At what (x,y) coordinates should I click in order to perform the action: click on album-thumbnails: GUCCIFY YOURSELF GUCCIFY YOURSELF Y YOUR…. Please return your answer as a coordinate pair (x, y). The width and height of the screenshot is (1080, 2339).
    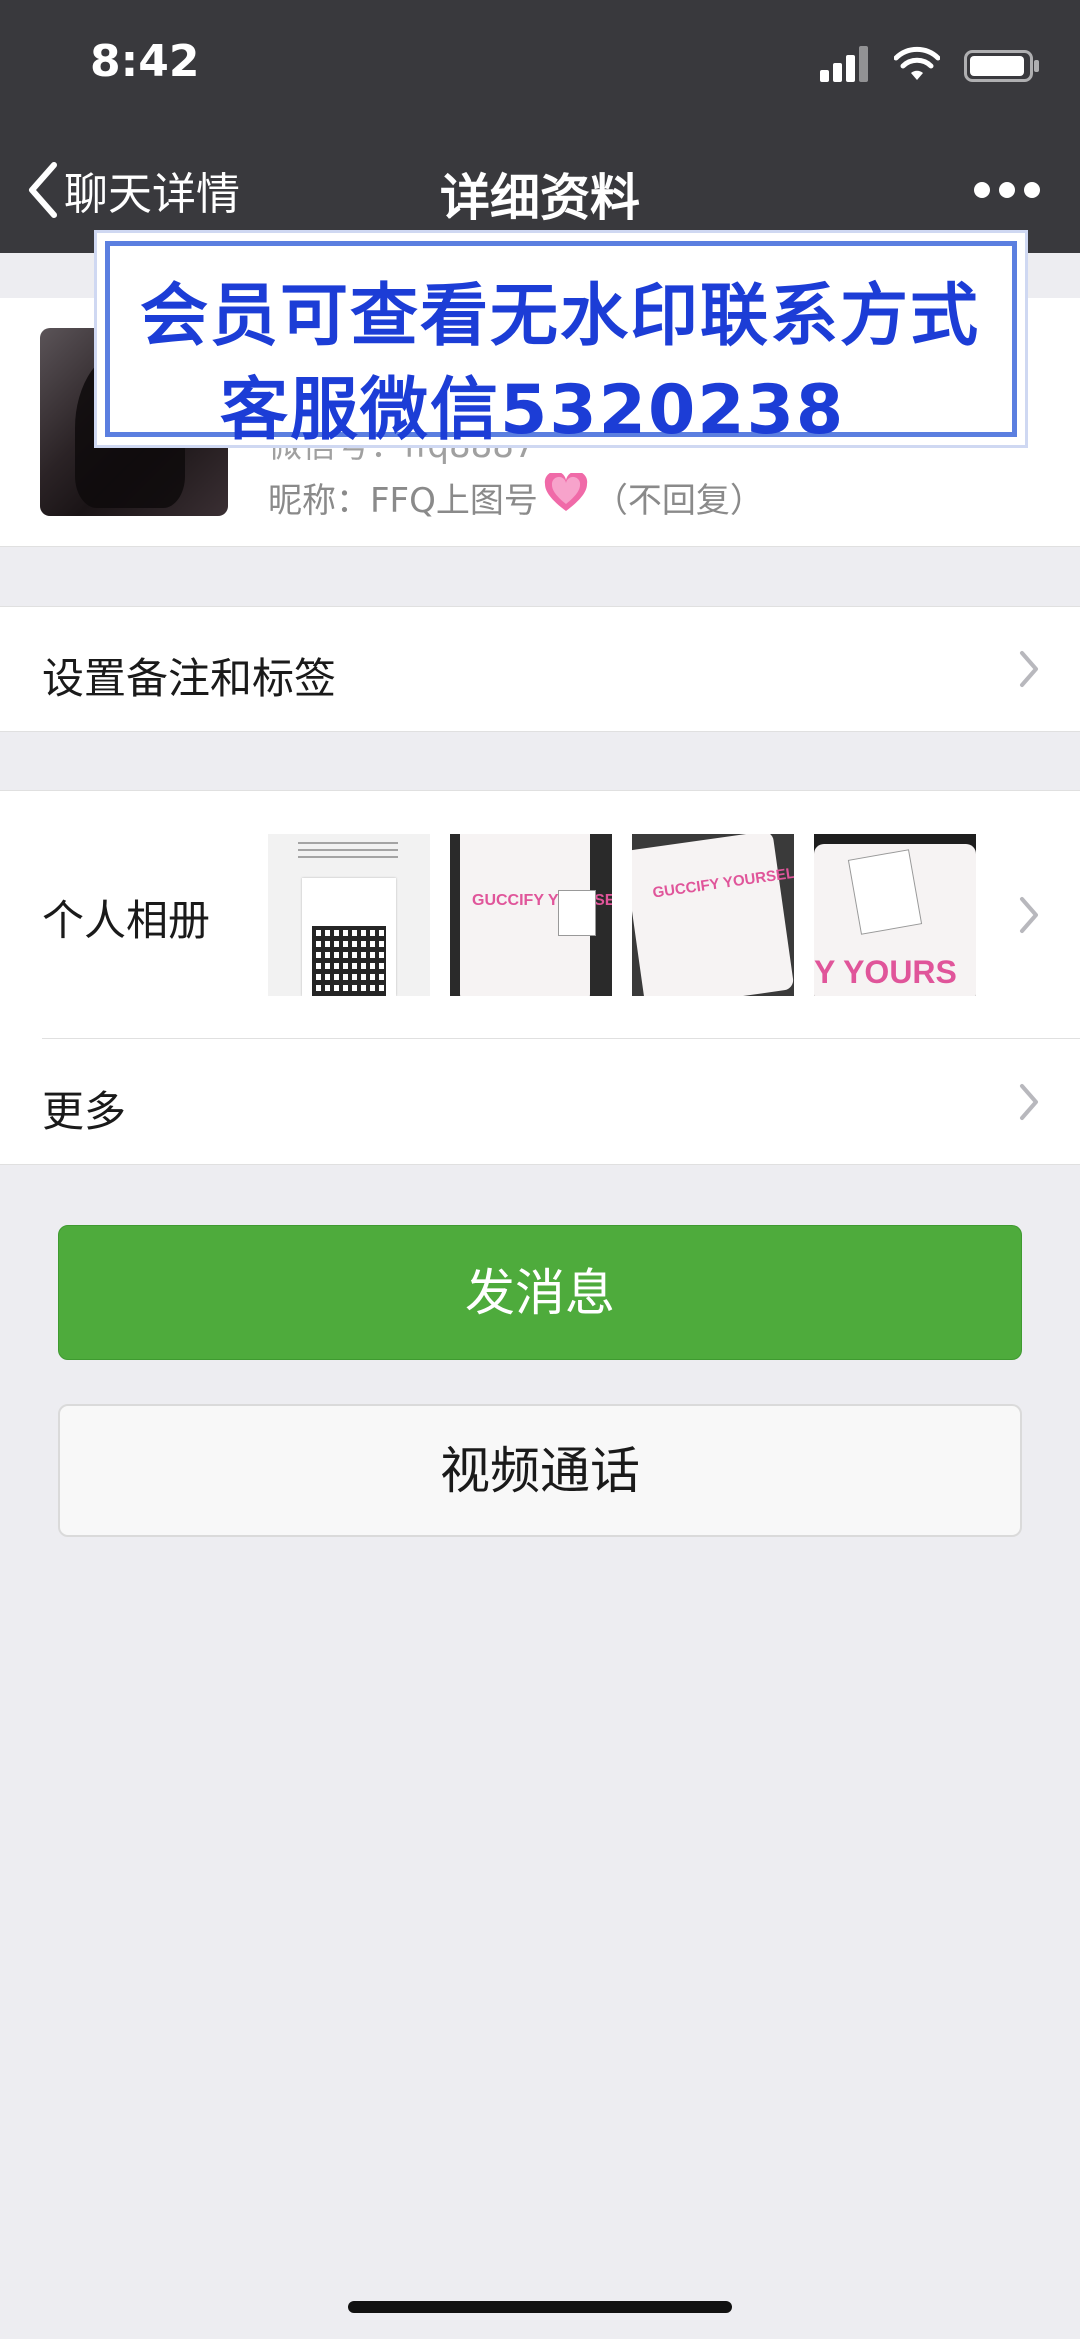
    Looking at the image, I should click on (622, 915).